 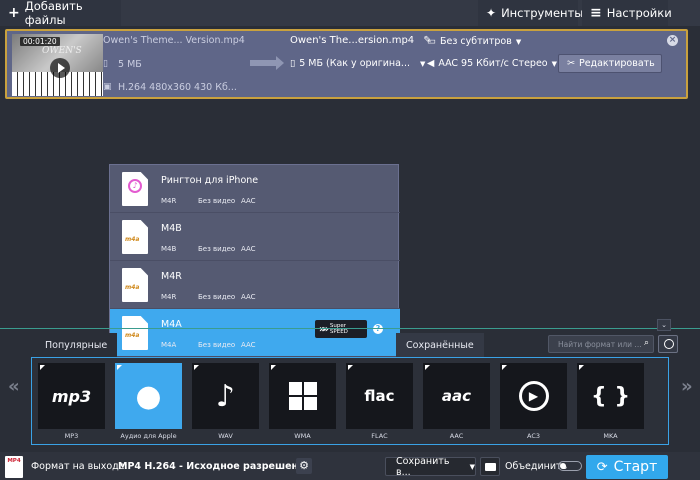 I want to click on preset-title: M4B, so click(x=171, y=228).